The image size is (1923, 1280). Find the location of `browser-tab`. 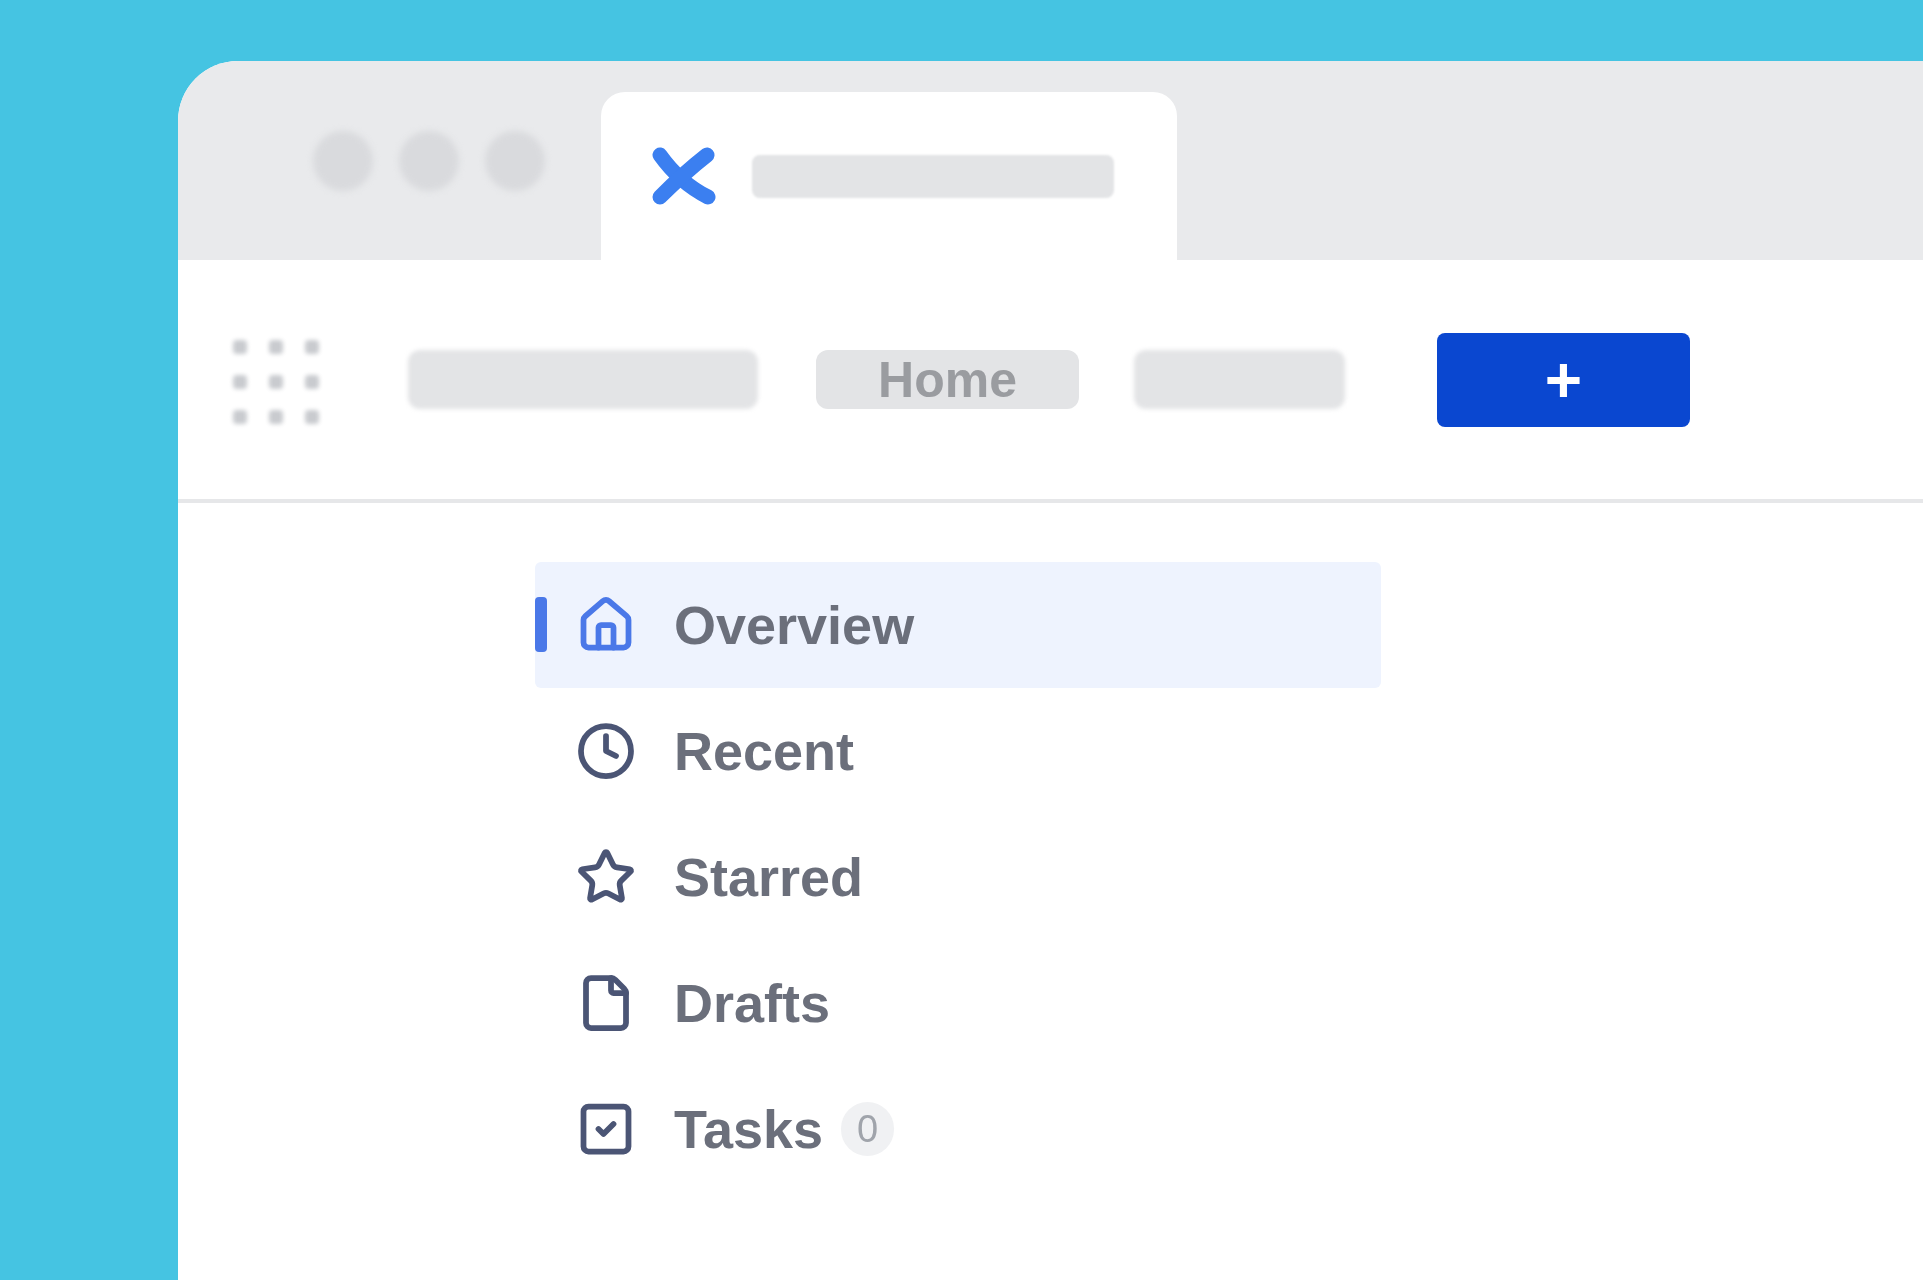

browser-tab is located at coordinates (889, 176).